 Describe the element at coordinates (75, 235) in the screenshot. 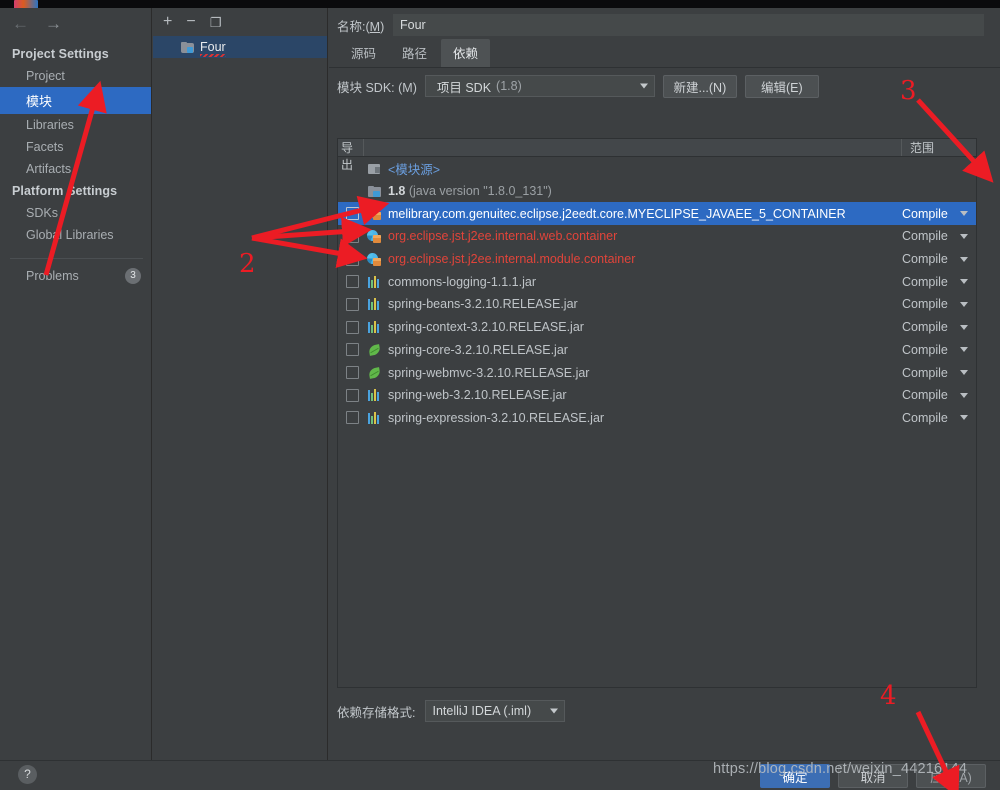

I see `sidebar-item-global-libraries: Global Libraries` at that location.